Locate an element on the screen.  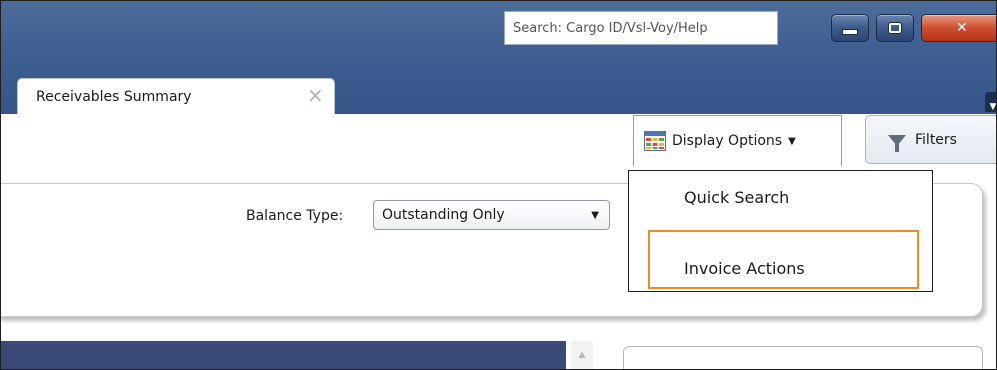
global-search-box is located at coordinates (641, 28).